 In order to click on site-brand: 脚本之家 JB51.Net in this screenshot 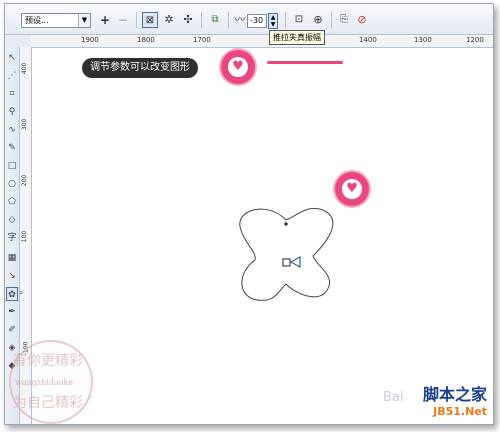, I will do `click(455, 399)`.